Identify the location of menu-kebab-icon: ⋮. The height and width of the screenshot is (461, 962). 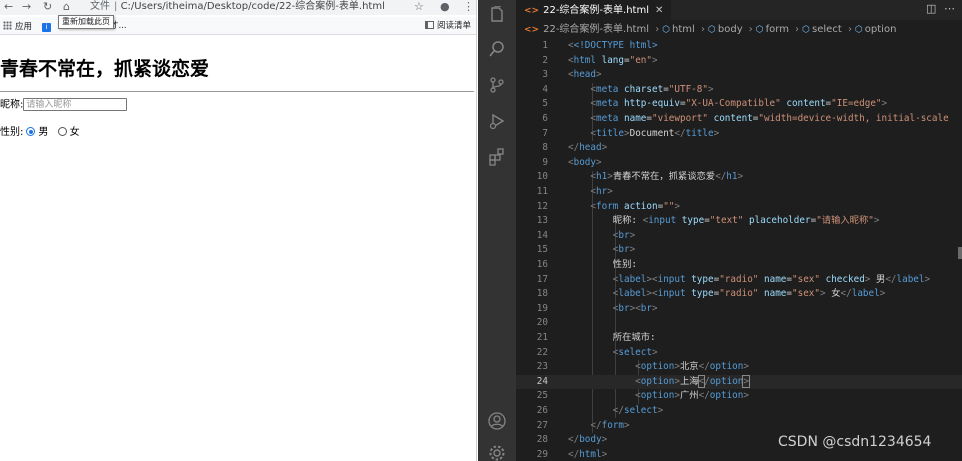
(468, 7).